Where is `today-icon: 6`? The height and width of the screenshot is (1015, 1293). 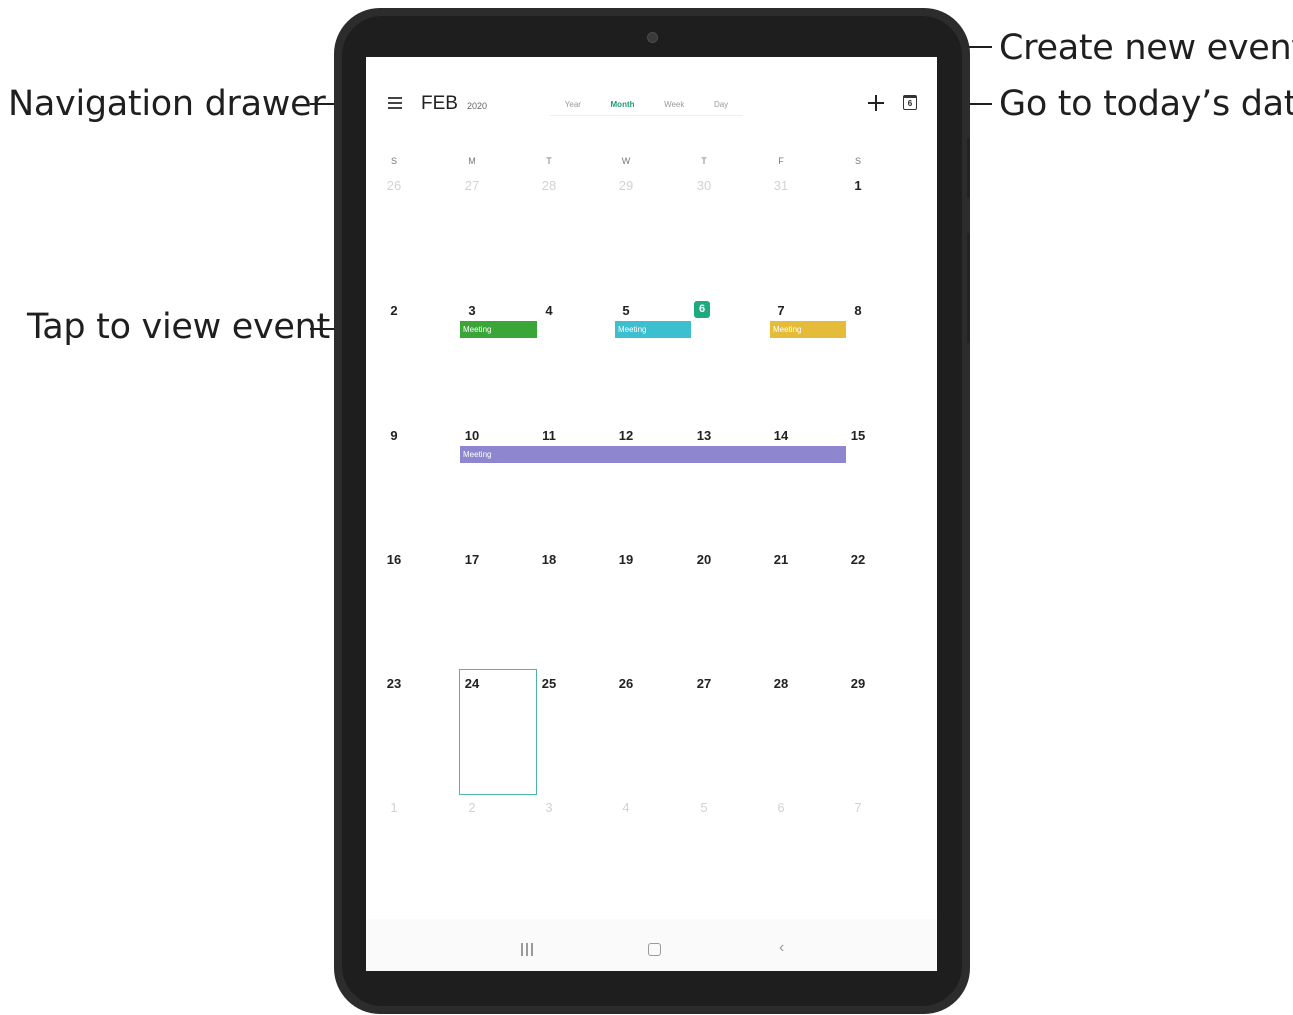 today-icon: 6 is located at coordinates (910, 102).